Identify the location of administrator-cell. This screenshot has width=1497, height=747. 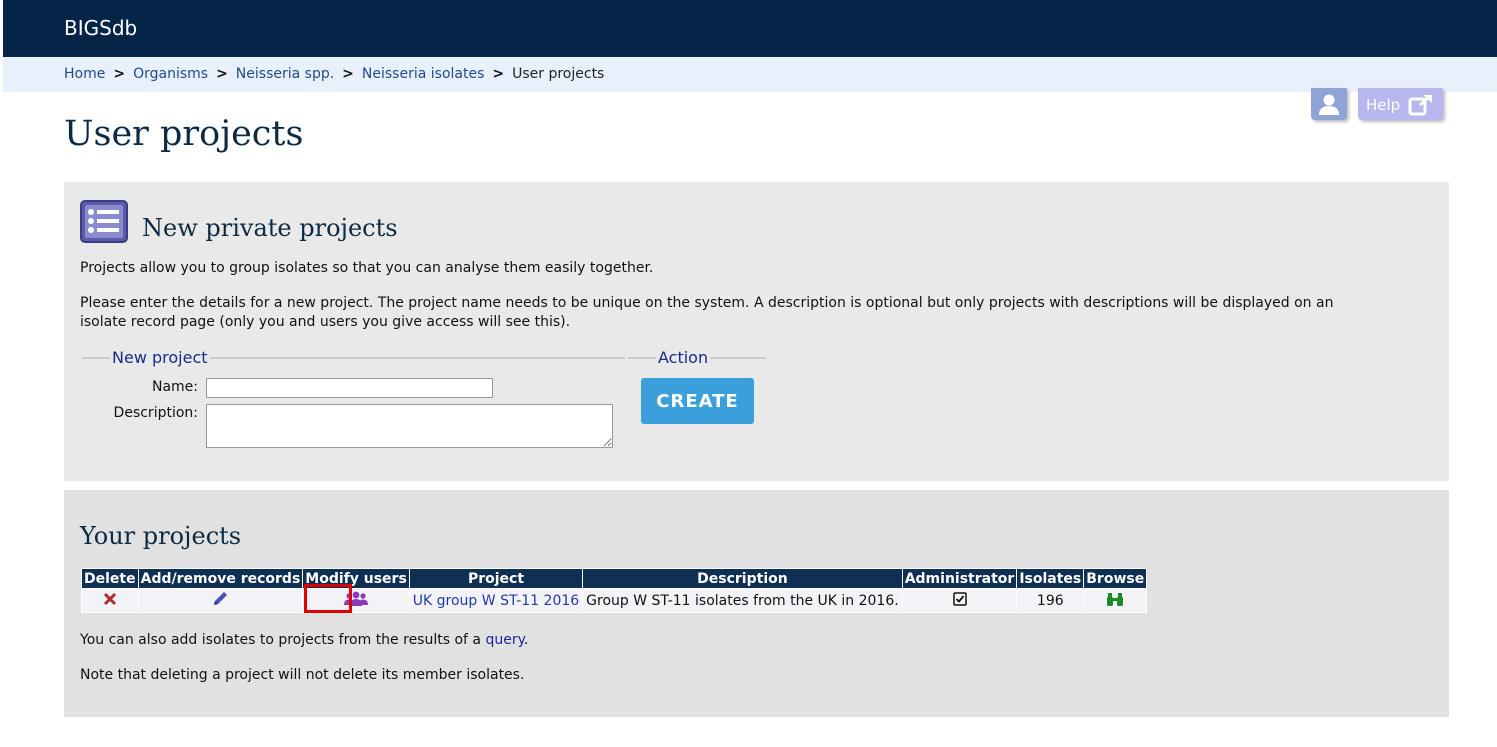
(959, 600).